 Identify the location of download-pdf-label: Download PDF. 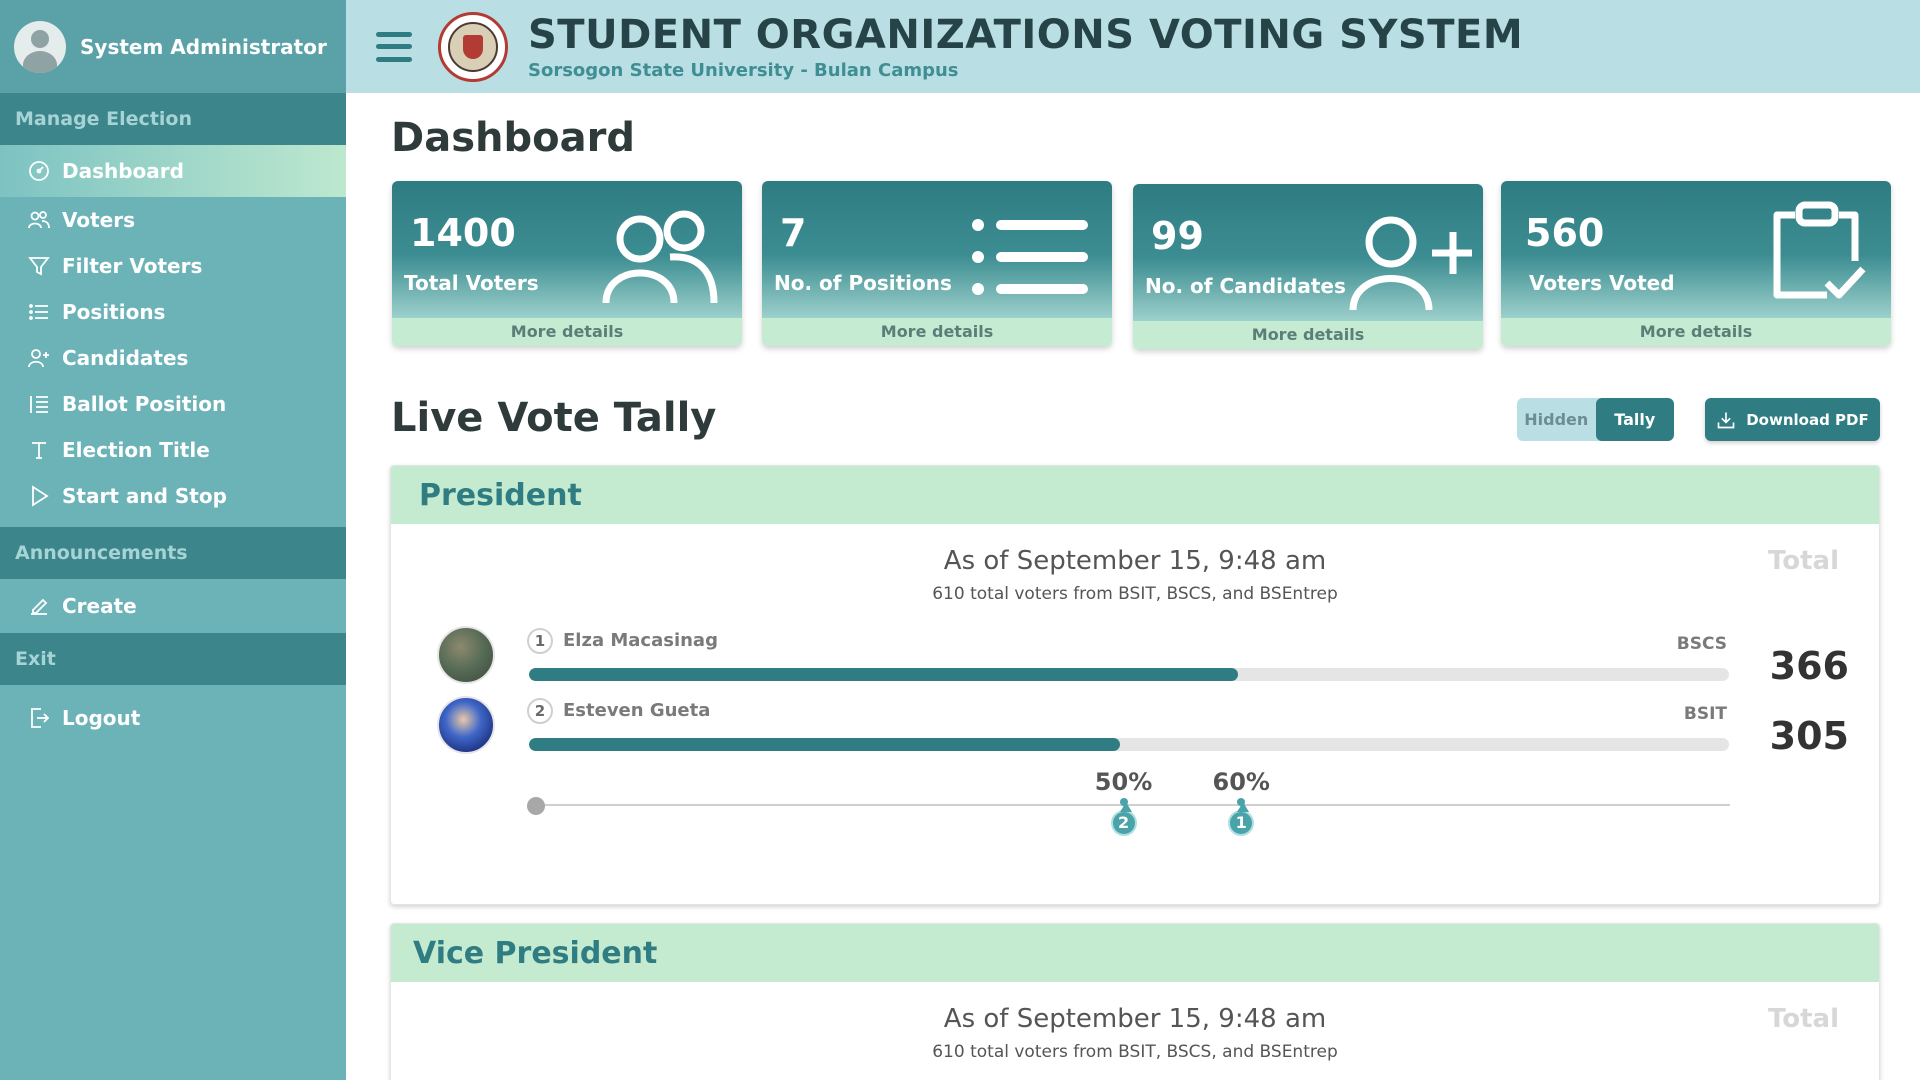
(1807, 419).